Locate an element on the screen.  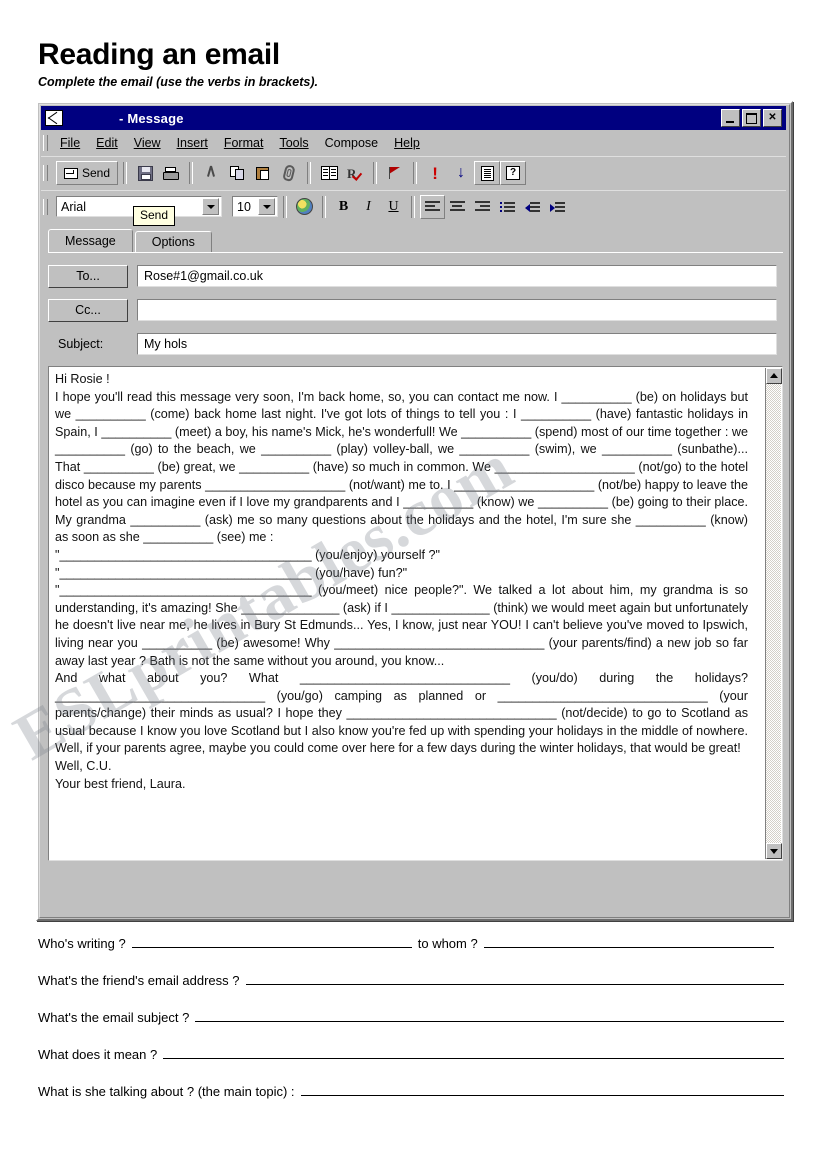
close-button: ✕ is located at coordinates (772, 118).